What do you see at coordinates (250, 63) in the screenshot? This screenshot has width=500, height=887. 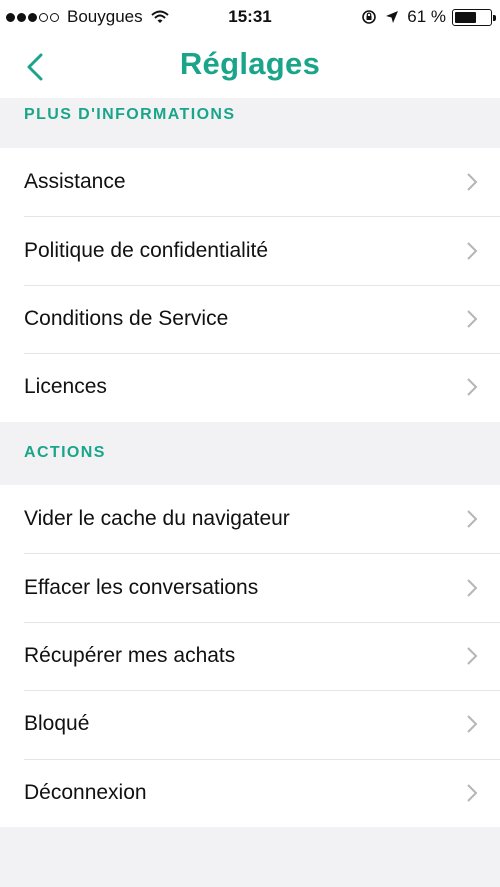 I see `page-title: Réglages` at bounding box center [250, 63].